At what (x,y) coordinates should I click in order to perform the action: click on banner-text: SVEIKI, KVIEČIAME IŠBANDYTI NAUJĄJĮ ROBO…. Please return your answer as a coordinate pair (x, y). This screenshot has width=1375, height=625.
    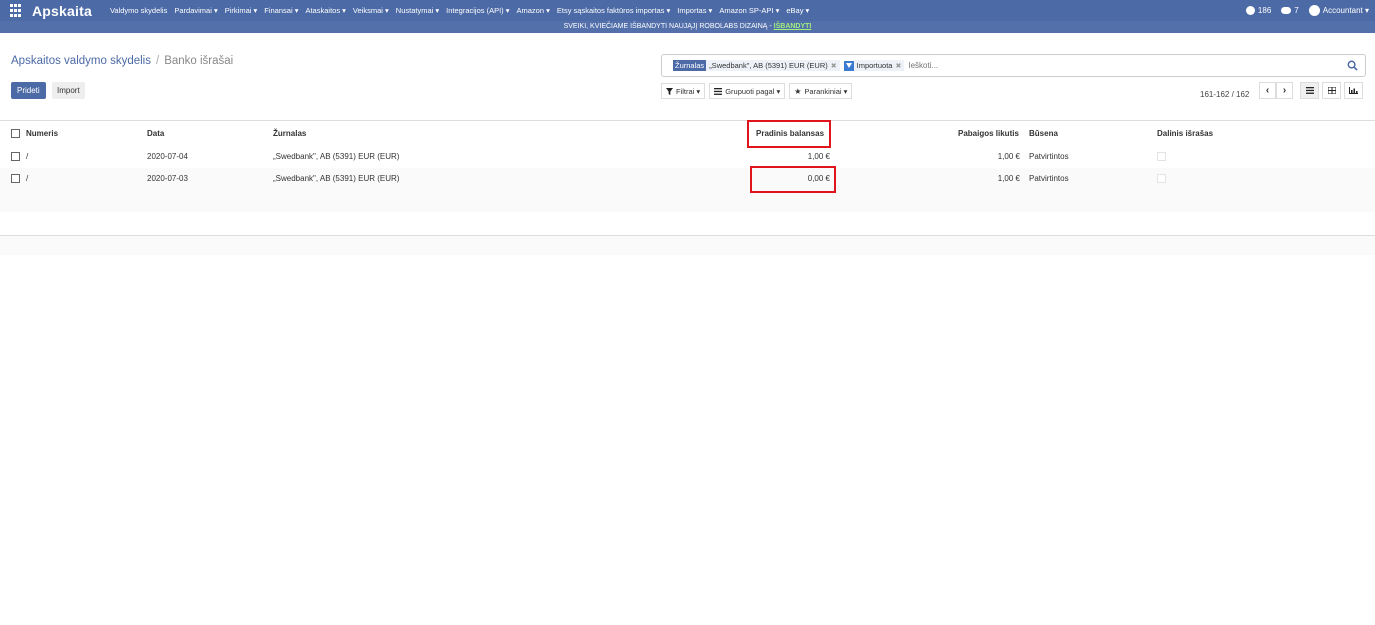
    Looking at the image, I should click on (668, 26).